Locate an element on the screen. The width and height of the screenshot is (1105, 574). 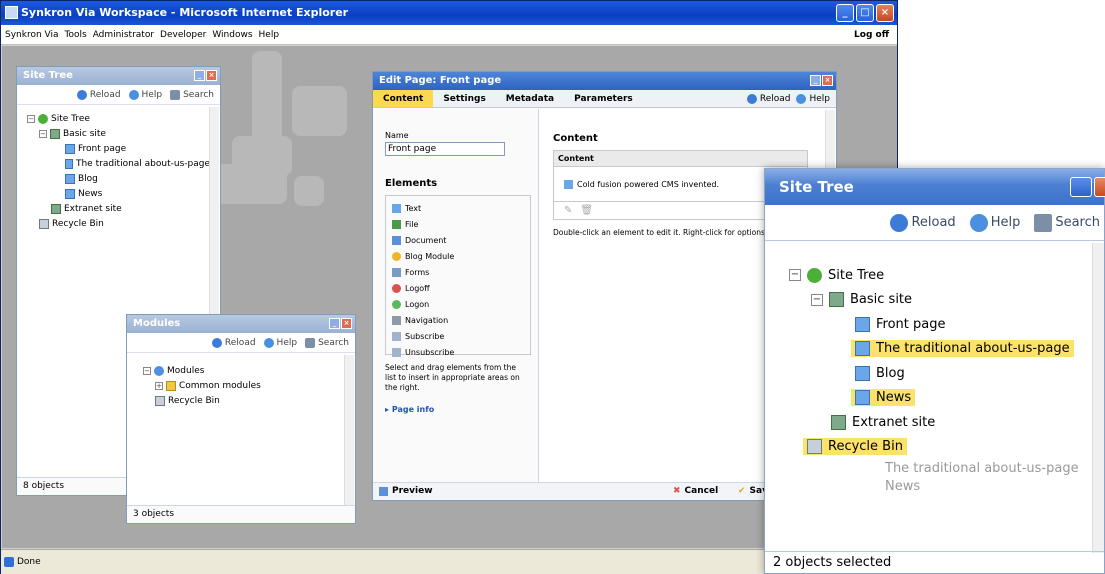
text-icon is located at coordinates (396, 208).